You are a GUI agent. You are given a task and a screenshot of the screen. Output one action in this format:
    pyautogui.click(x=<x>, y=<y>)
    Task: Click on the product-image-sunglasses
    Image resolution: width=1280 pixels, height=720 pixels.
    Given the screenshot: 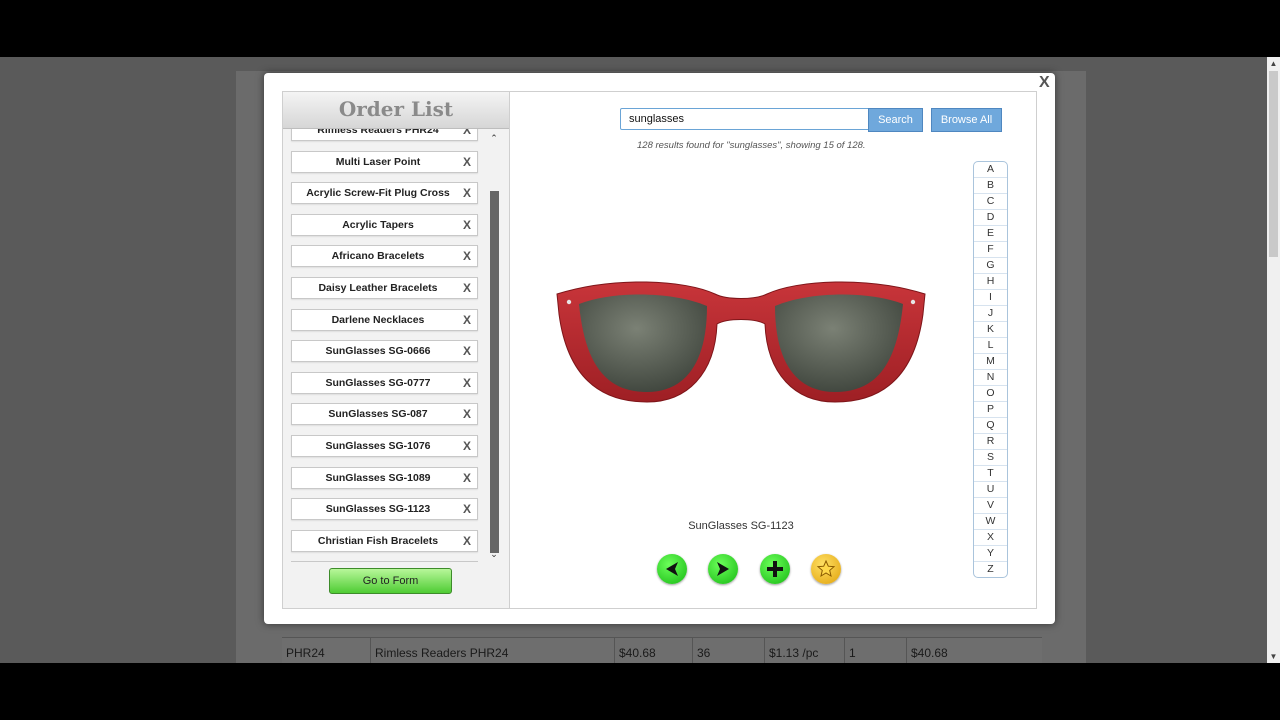 What is the action you would take?
    pyautogui.click(x=741, y=342)
    